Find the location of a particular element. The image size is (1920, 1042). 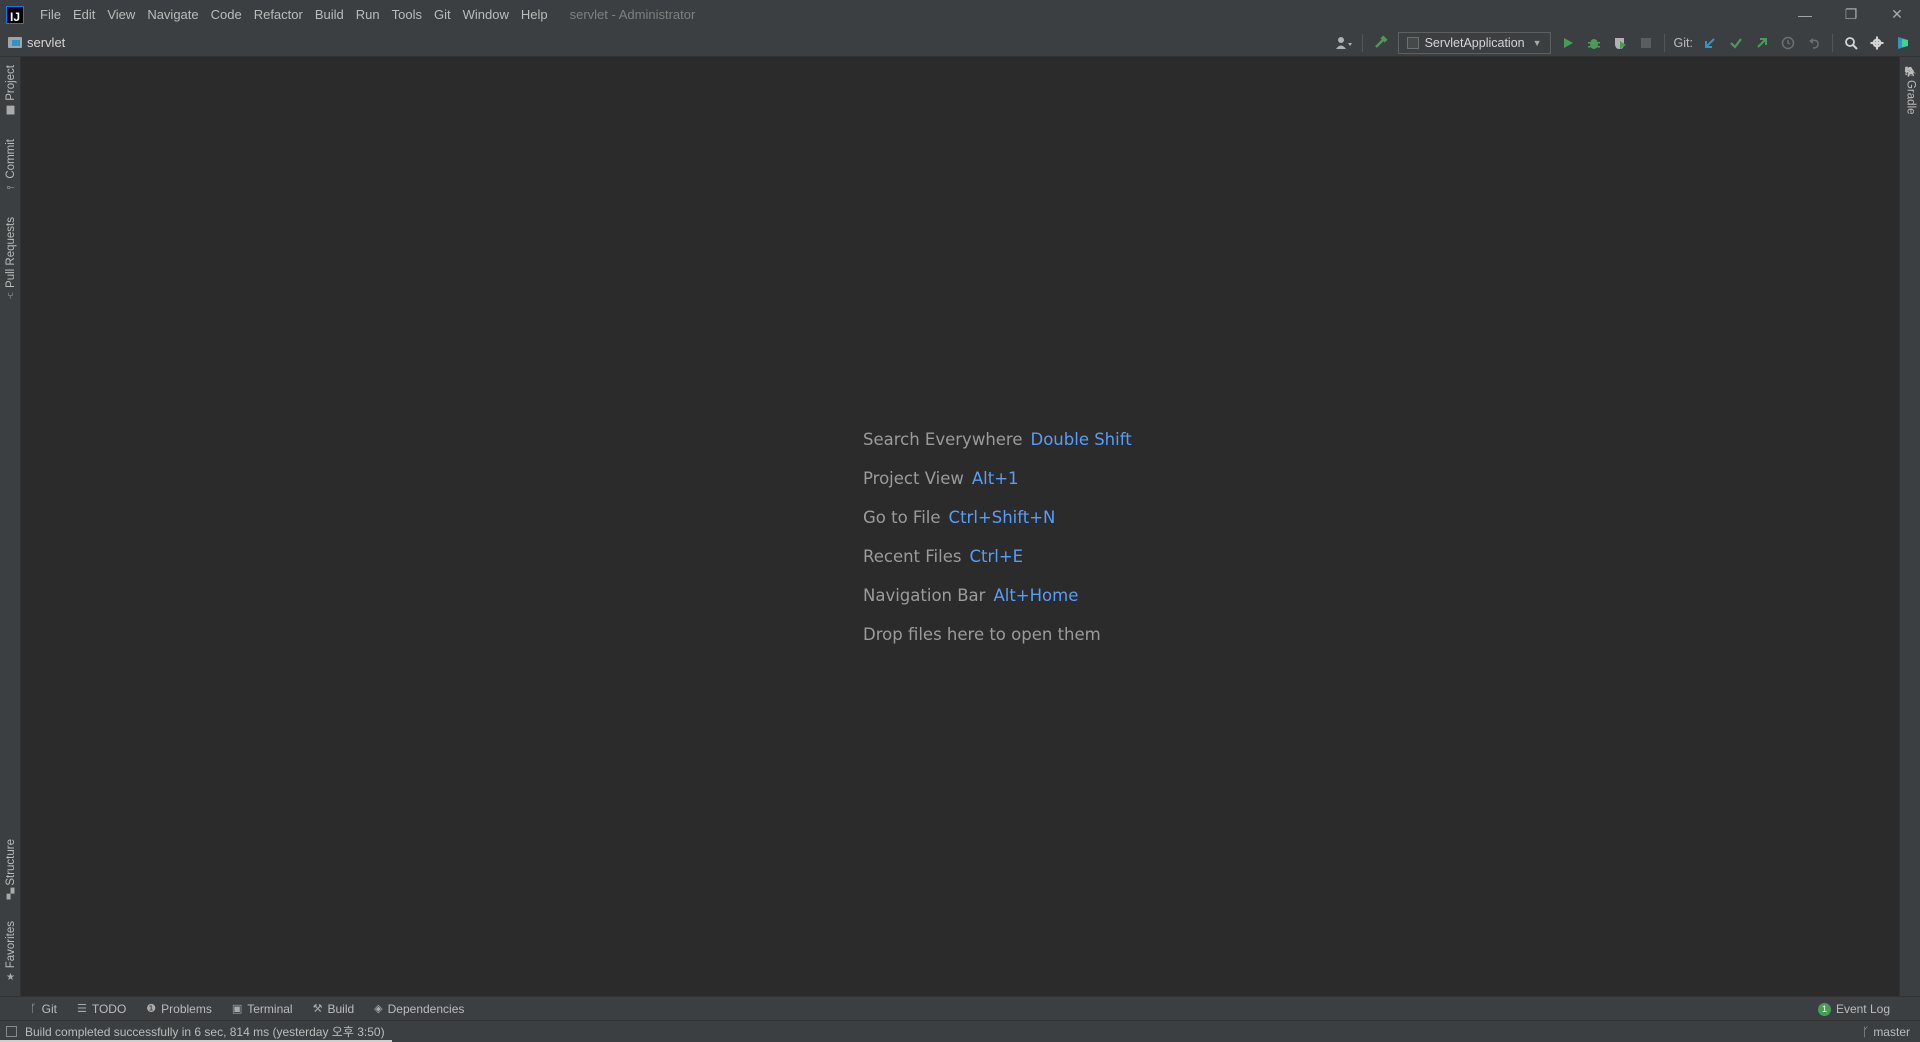

run-config-icon is located at coordinates (1412, 43).